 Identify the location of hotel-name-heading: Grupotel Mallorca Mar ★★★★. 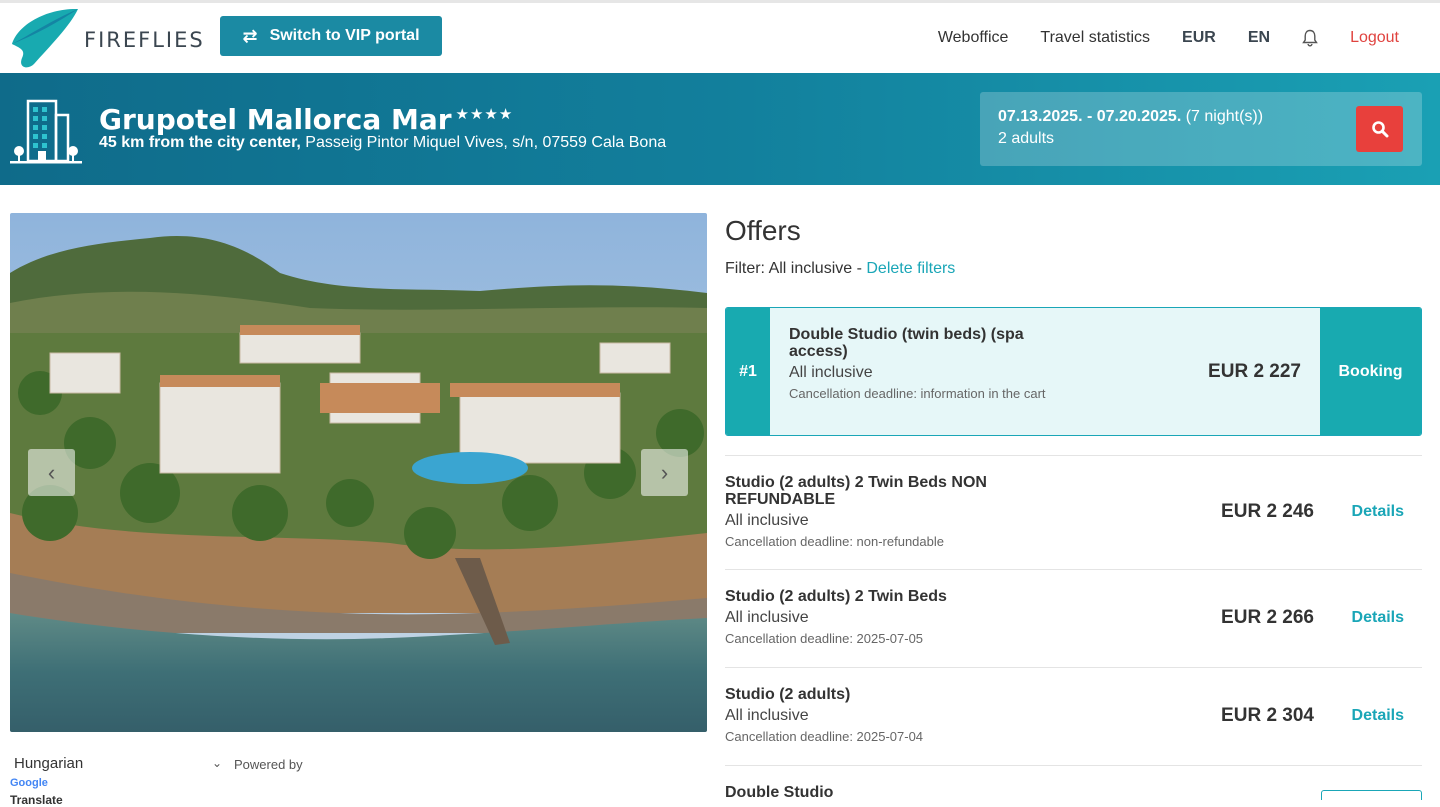
(306, 119).